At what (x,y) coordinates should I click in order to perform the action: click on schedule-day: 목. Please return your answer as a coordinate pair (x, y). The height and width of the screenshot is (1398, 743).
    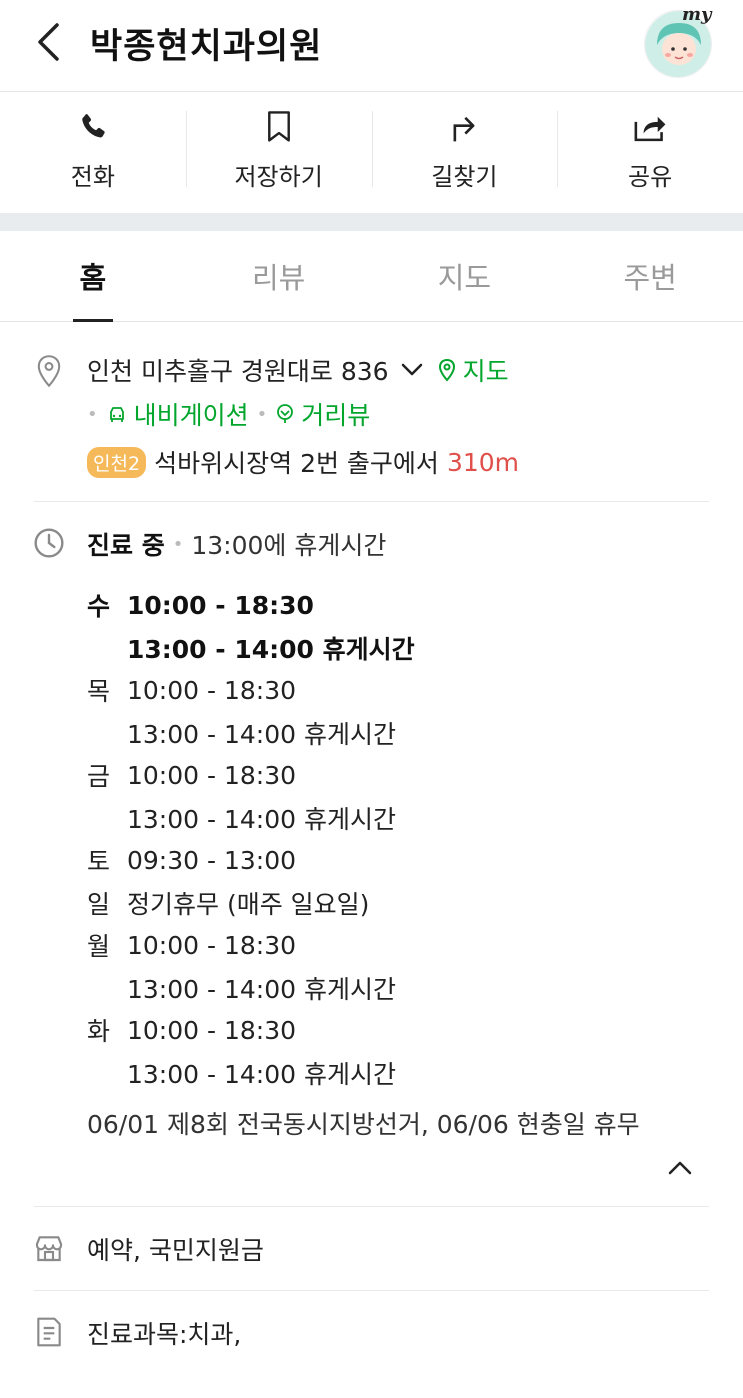
    Looking at the image, I should click on (99, 692).